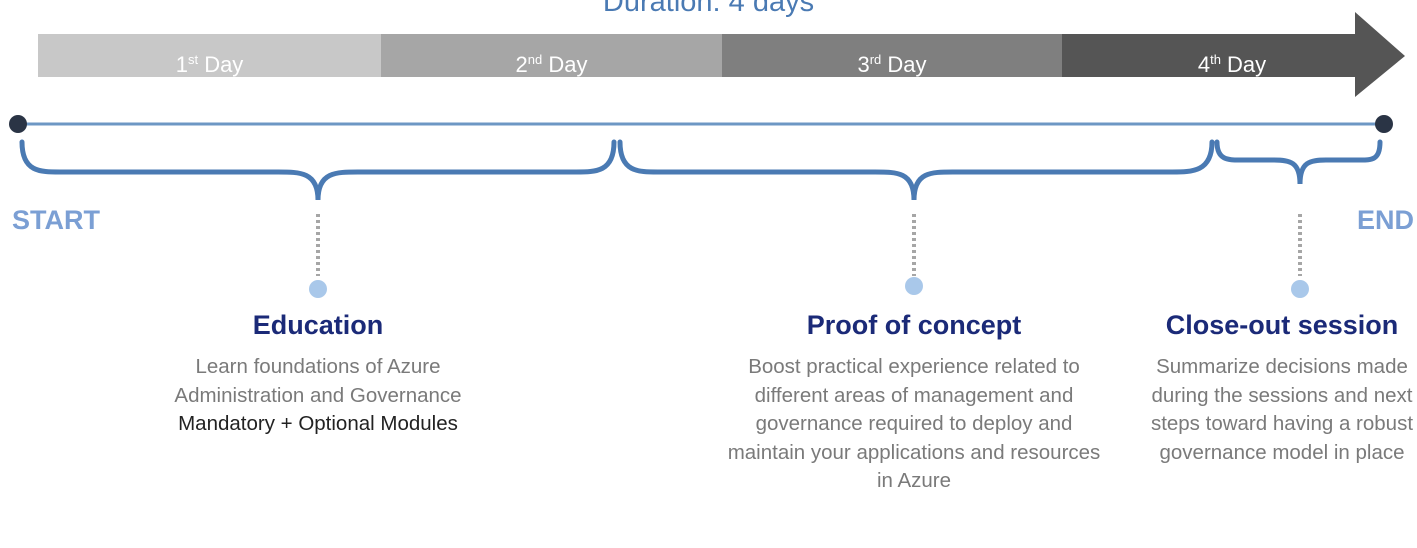 The width and height of the screenshot is (1417, 548). Describe the element at coordinates (914, 286) in the screenshot. I see `marker-dot-proof-of-concept` at that location.